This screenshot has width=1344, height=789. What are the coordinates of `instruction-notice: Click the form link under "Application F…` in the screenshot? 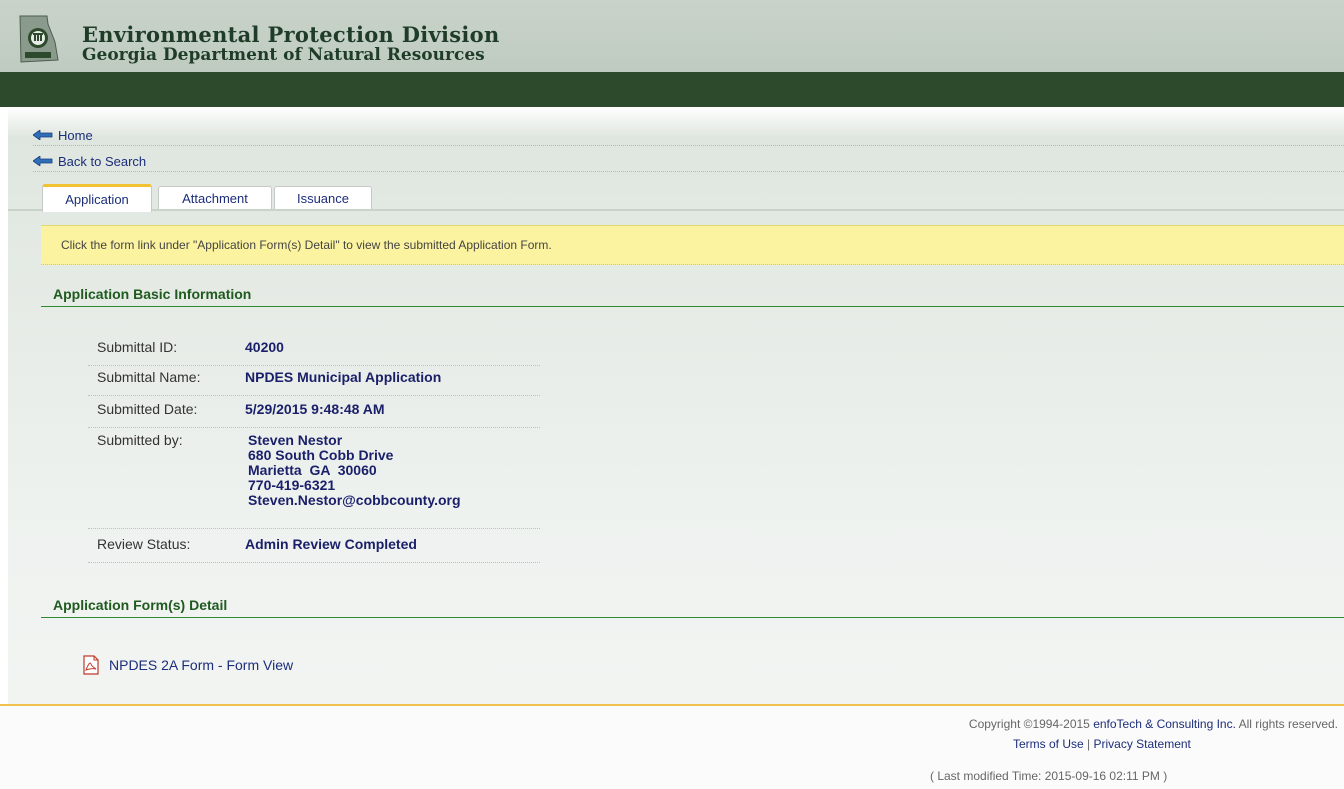 It's located at (692, 245).